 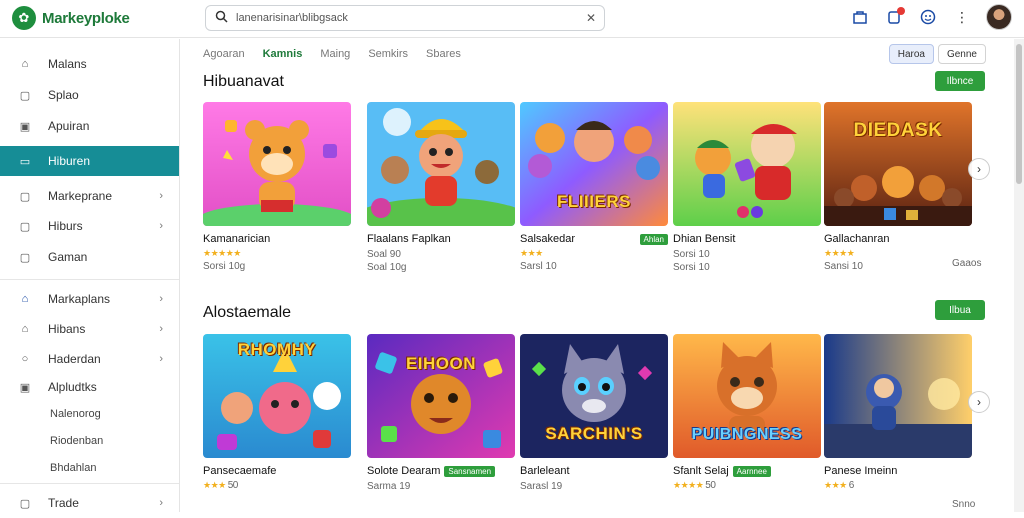 What do you see at coordinates (89, 257) in the screenshot?
I see `sidebar-item-gaman: ▢ Gaman` at bounding box center [89, 257].